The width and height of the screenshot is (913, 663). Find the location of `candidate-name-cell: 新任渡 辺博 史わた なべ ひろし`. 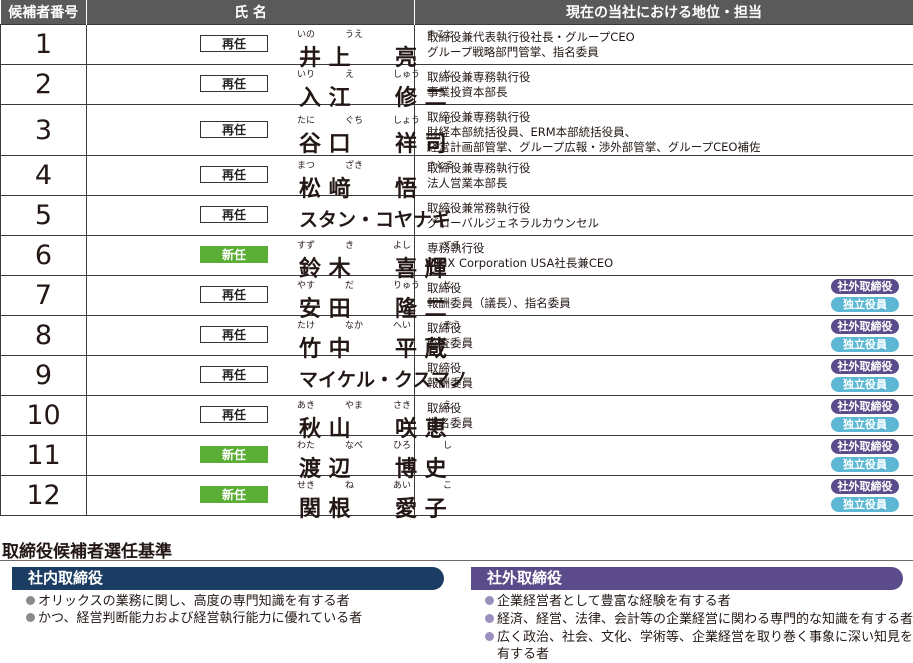

candidate-name-cell: 新任渡 辺博 史わた なべ ひろし is located at coordinates (269, 458).